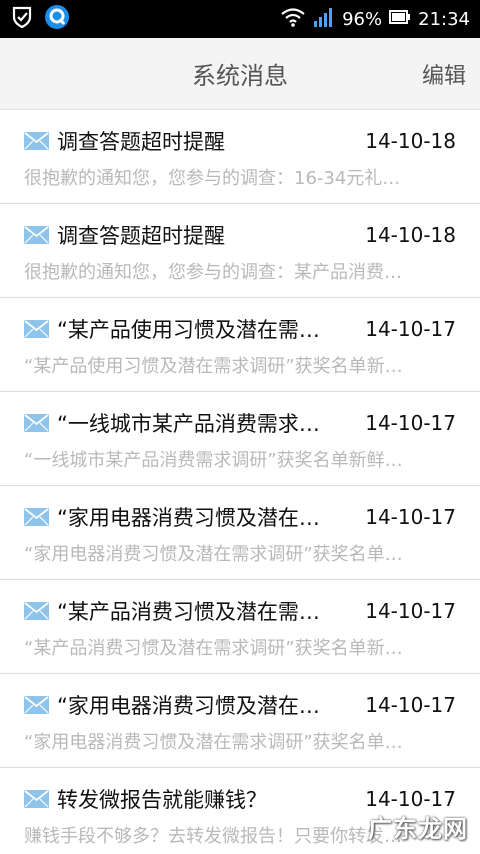 This screenshot has width=480, height=854. What do you see at coordinates (240, 19) in the screenshot?
I see `status-bar: 96% 21:34` at bounding box center [240, 19].